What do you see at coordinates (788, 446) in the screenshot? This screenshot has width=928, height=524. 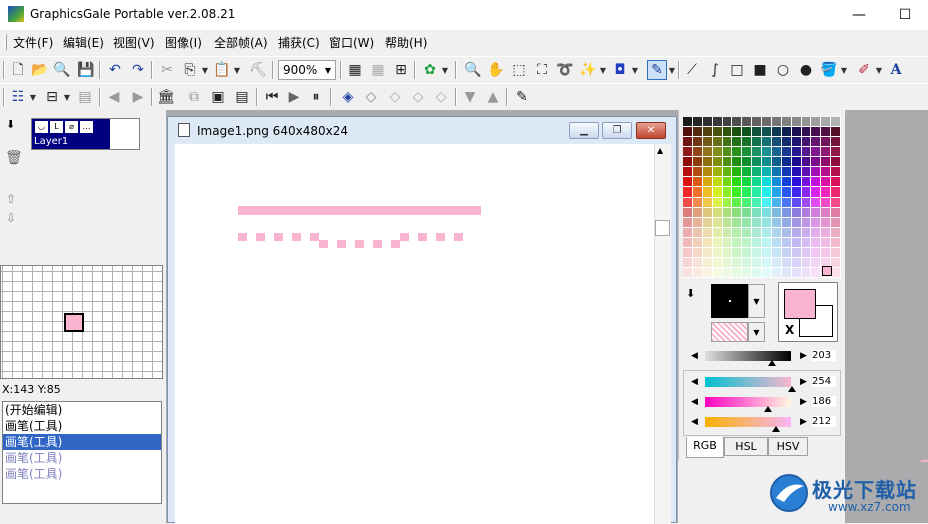 I see `tab-hsv: HSV` at bounding box center [788, 446].